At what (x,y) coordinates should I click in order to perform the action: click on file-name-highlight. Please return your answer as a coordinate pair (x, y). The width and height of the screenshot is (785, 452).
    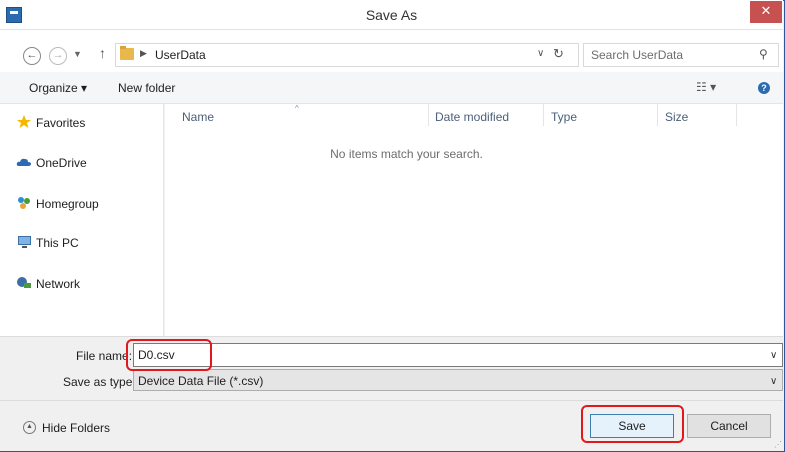
    Looking at the image, I should click on (169, 355).